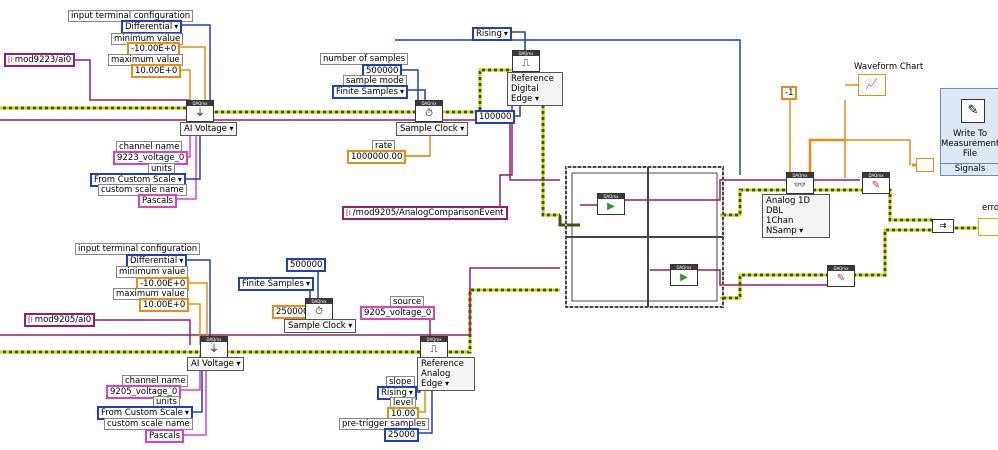  I want to click on enum-differential: Differential, so click(152, 27).